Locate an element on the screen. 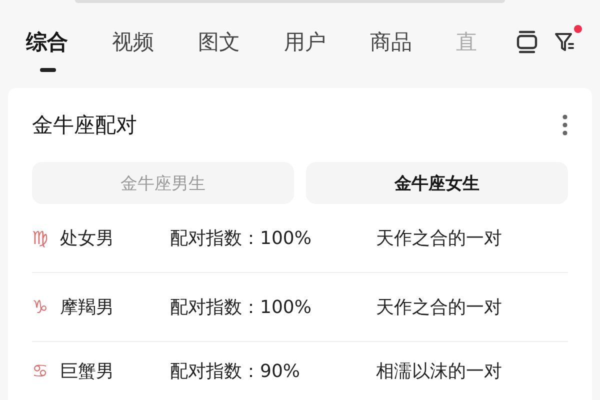 The width and height of the screenshot is (600, 400). zodiac-sign: ♋ is located at coordinates (41, 371).